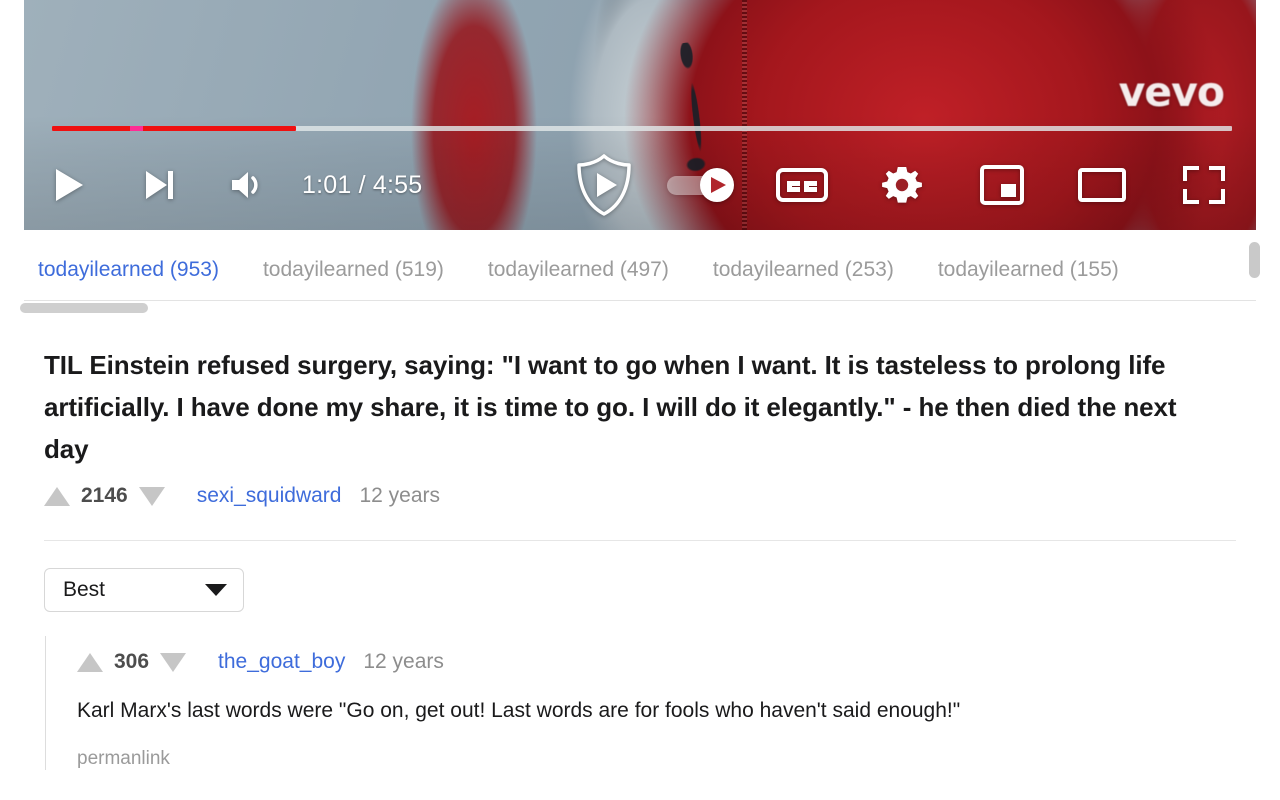 The width and height of the screenshot is (1280, 800). I want to click on volume-icon, so click(250, 185).